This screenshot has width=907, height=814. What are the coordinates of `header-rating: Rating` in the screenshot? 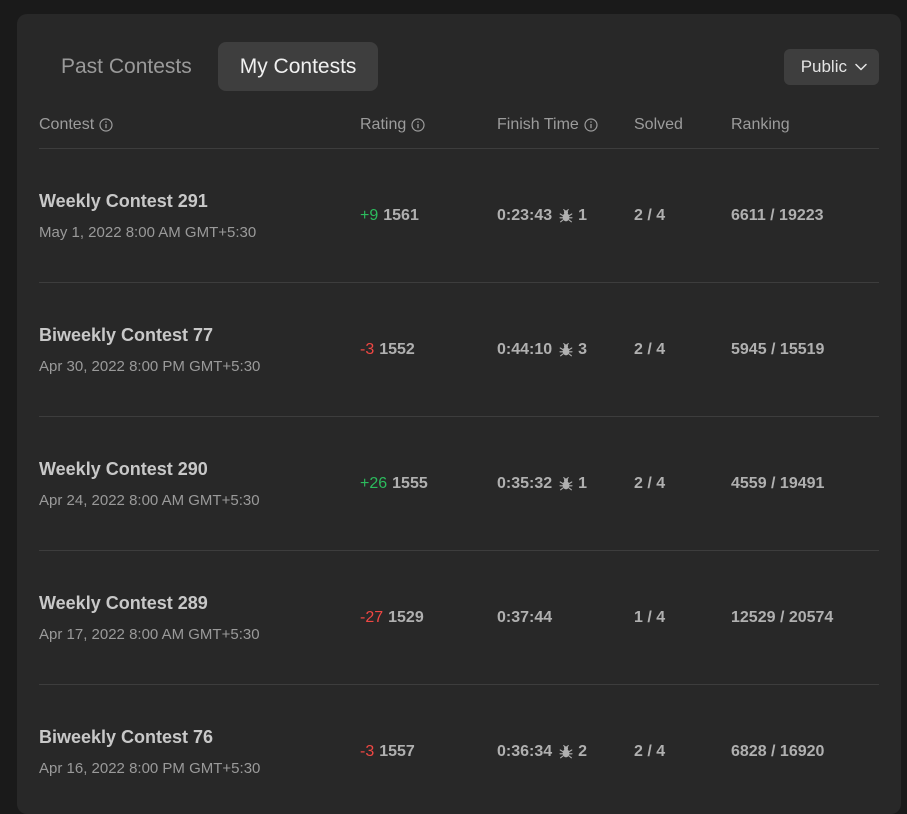 It's located at (392, 125).